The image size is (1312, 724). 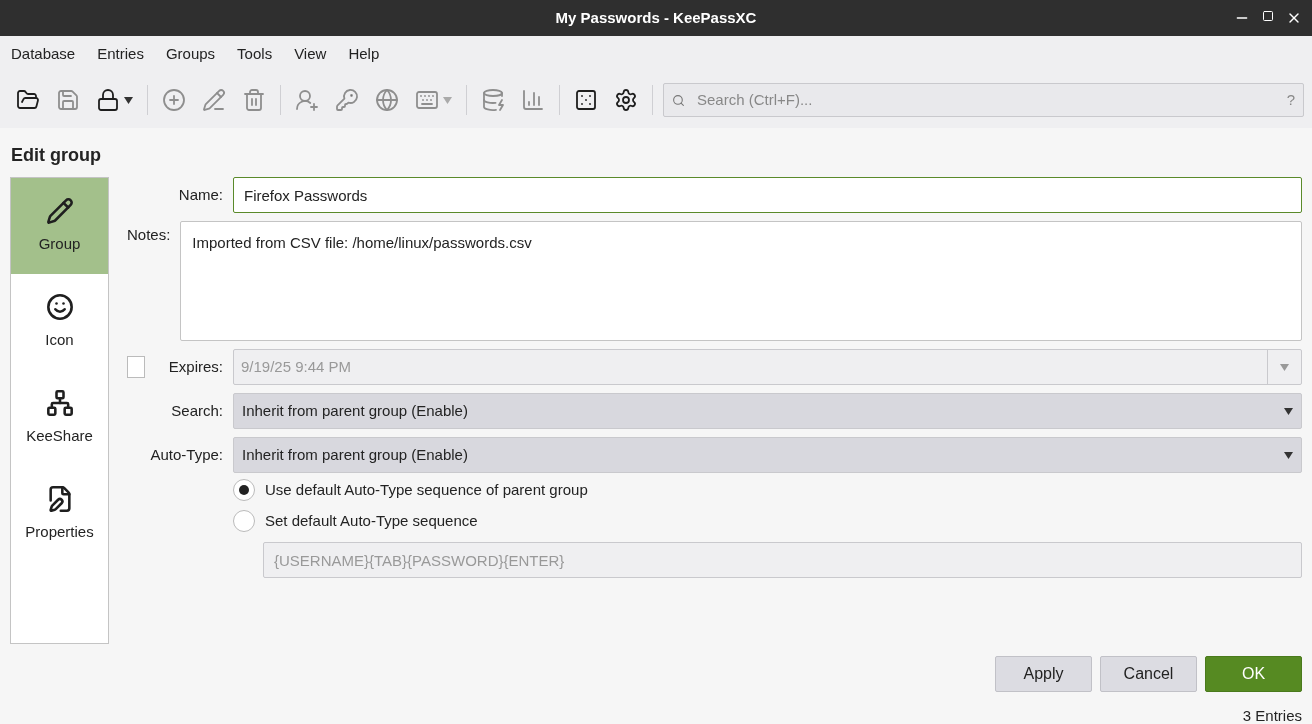 What do you see at coordinates (1043, 674) in the screenshot?
I see `dialog-button: Apply` at bounding box center [1043, 674].